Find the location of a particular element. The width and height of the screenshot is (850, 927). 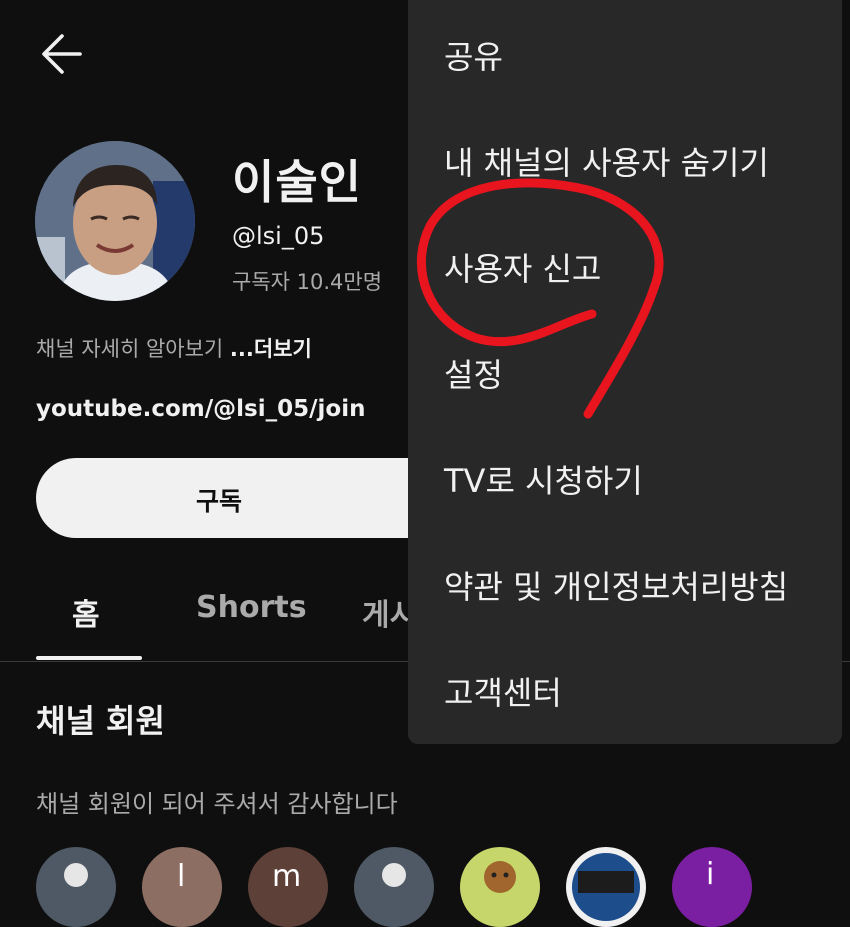

members-section-description: 채널 회원이 되어 주셔서 감사합니다 is located at coordinates (217, 804).